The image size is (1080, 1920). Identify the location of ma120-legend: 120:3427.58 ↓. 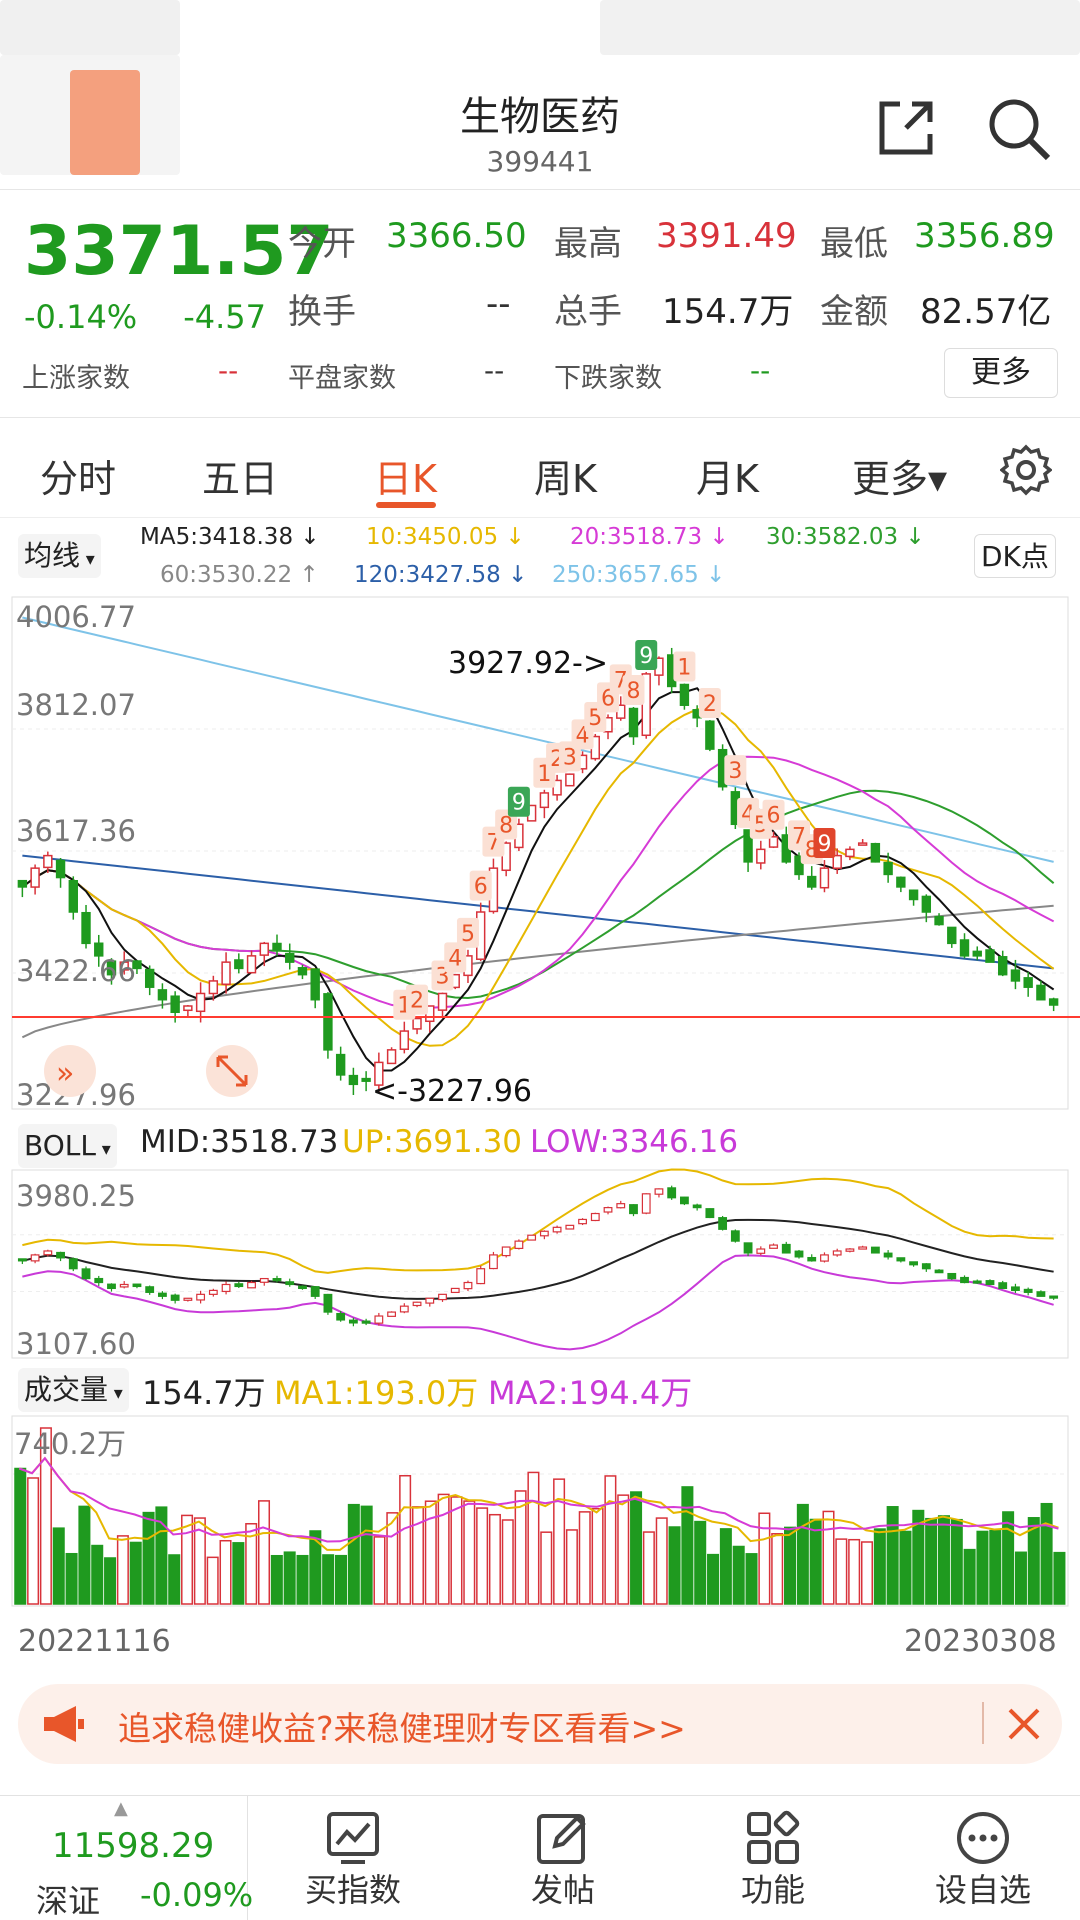
(441, 575).